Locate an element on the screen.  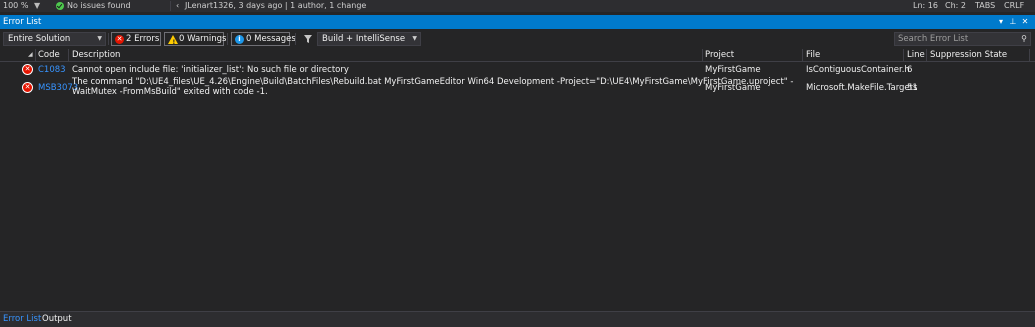
warnings-label: 0 Warnings is located at coordinates (203, 39).